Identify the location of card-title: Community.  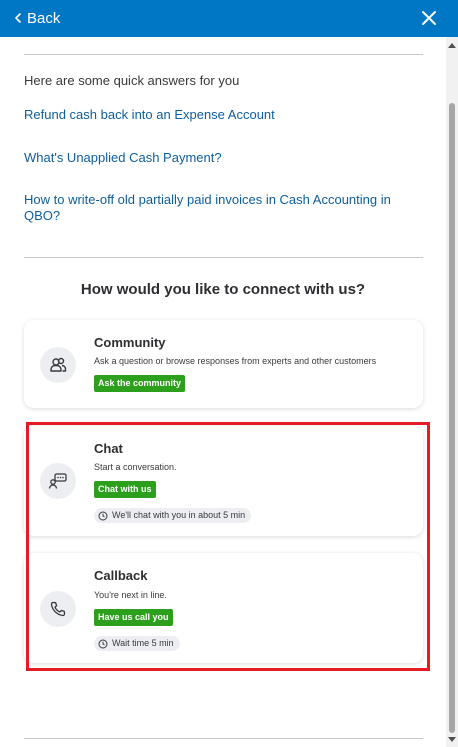
(130, 342).